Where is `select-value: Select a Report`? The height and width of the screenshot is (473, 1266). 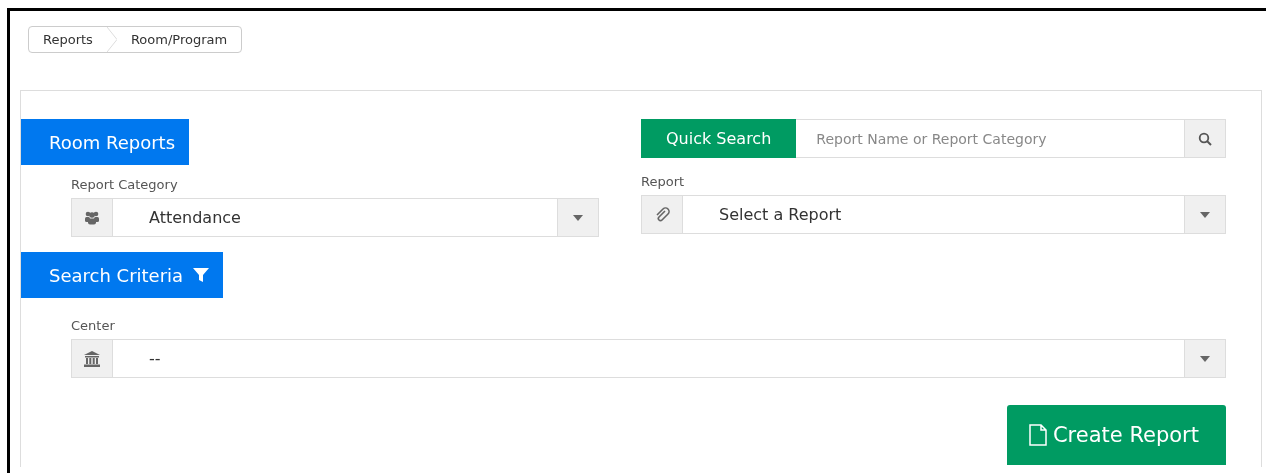
select-value: Select a Report is located at coordinates (780, 215).